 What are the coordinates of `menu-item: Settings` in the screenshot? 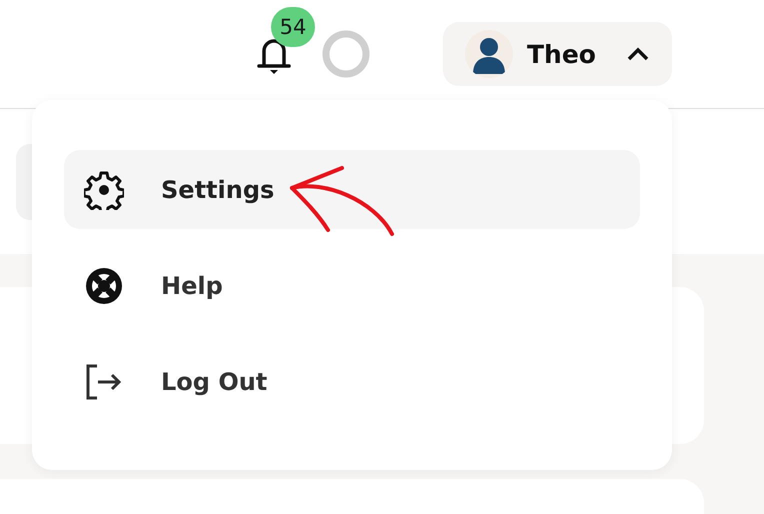 It's located at (352, 189).